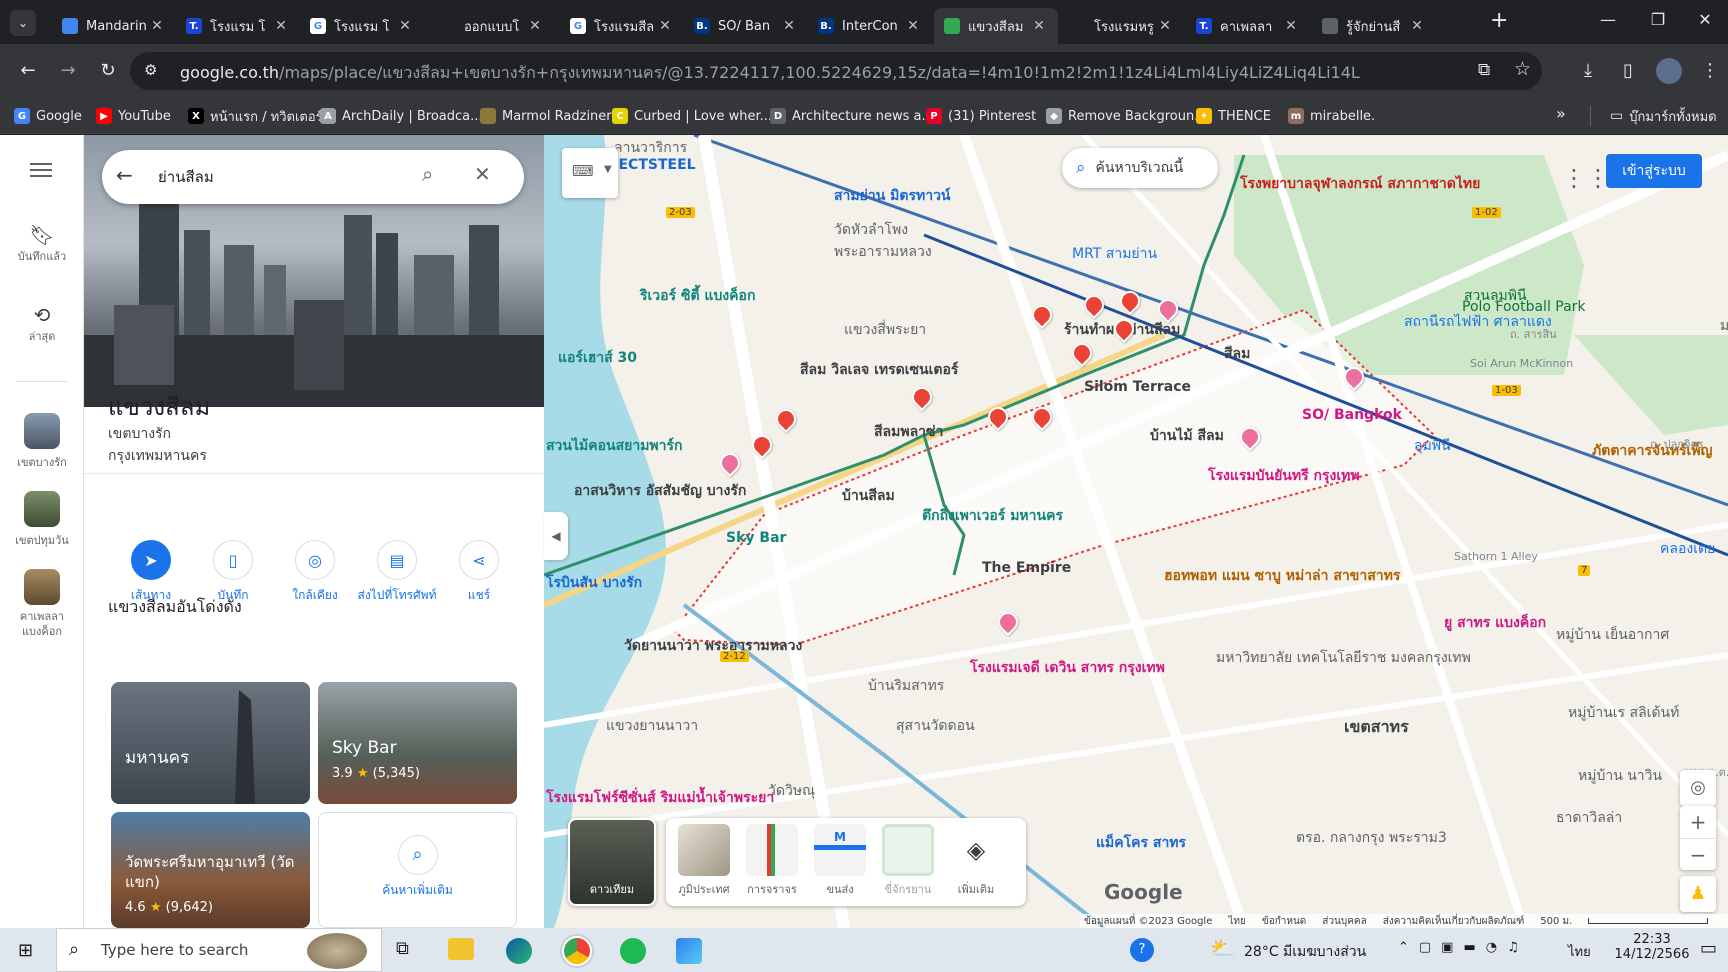 This screenshot has height=972, width=1728. What do you see at coordinates (594, 583) in the screenshot?
I see `map-label: โรบินสัน บางรัก` at bounding box center [594, 583].